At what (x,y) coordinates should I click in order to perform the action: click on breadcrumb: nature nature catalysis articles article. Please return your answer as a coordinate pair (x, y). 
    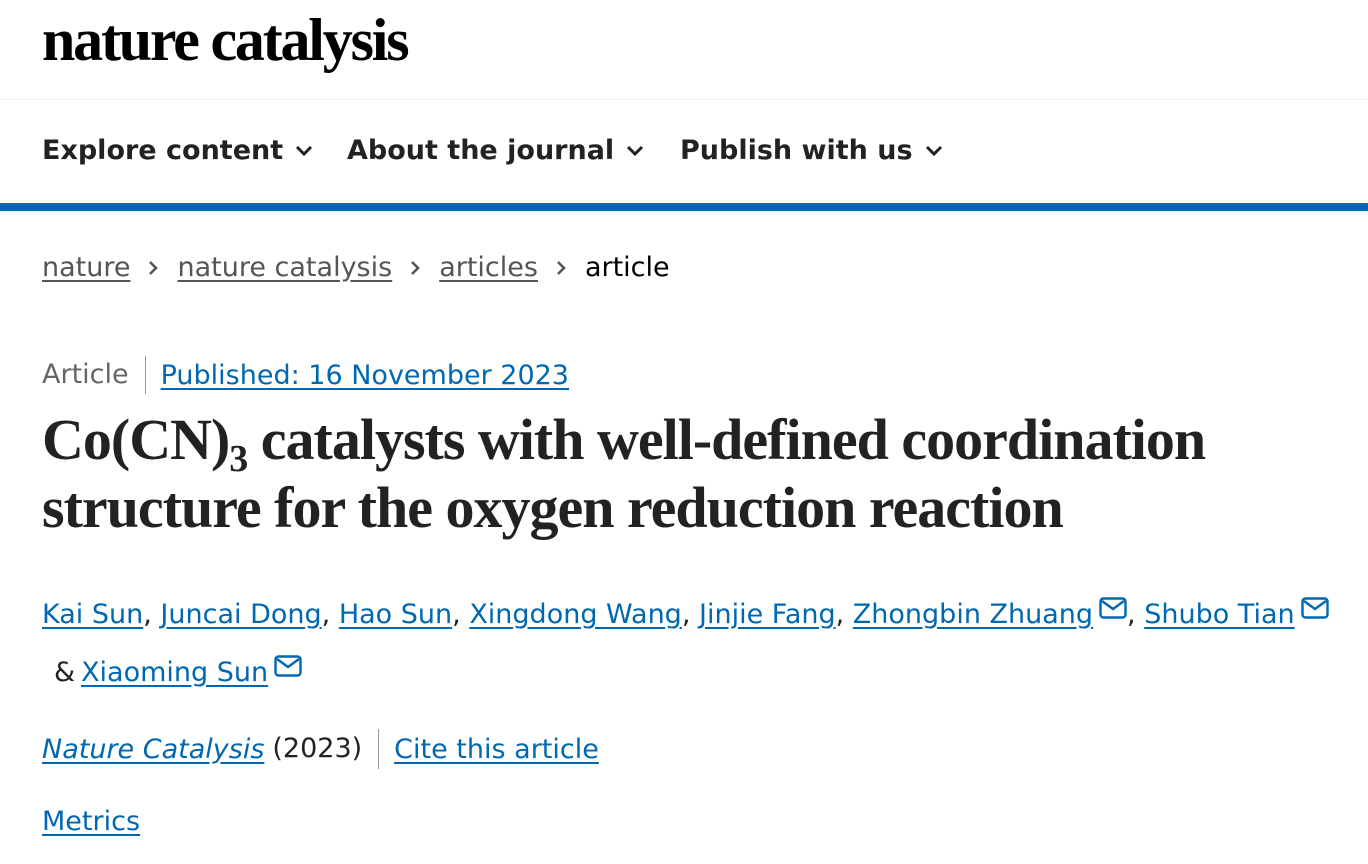
    Looking at the image, I should click on (356, 267).